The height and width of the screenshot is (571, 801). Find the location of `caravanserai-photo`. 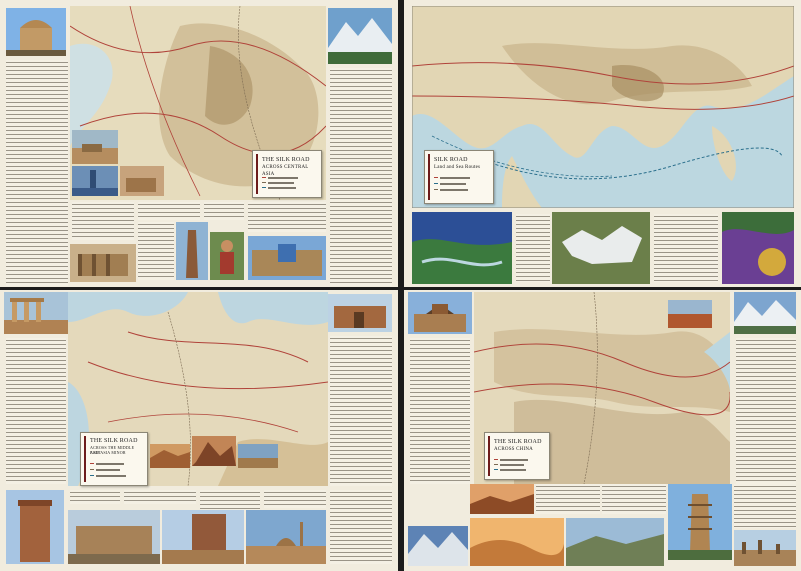

caravanserai-photo is located at coordinates (360, 313).